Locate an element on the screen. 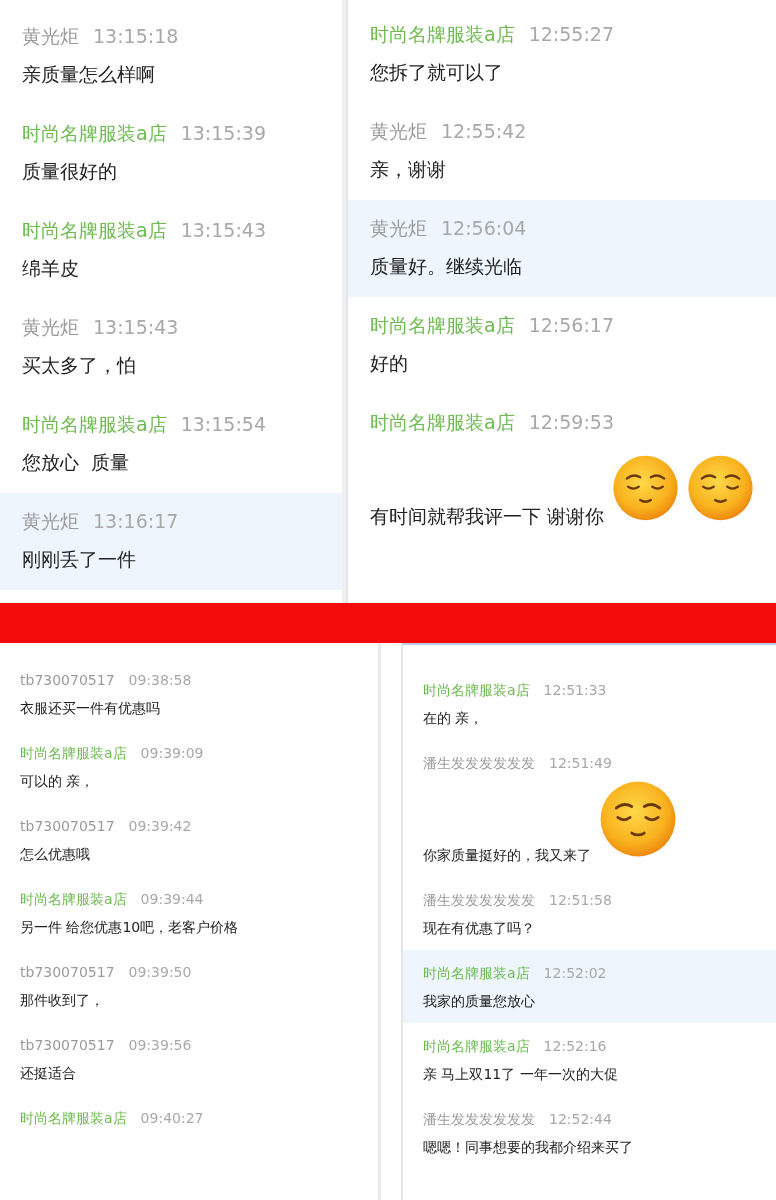 The width and height of the screenshot is (776, 1200). message-time: 12:52:16 is located at coordinates (575, 1046).